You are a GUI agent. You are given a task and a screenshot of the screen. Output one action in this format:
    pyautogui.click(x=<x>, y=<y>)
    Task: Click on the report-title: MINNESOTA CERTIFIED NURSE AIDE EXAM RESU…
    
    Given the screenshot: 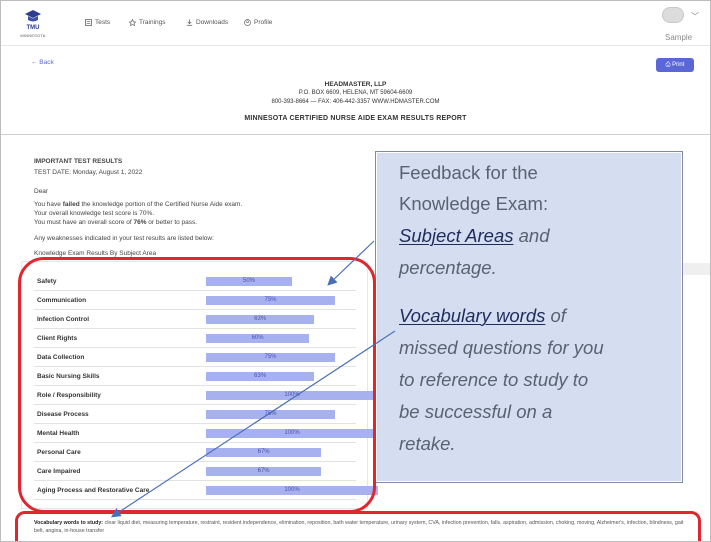 What is the action you would take?
    pyautogui.click(x=355, y=118)
    